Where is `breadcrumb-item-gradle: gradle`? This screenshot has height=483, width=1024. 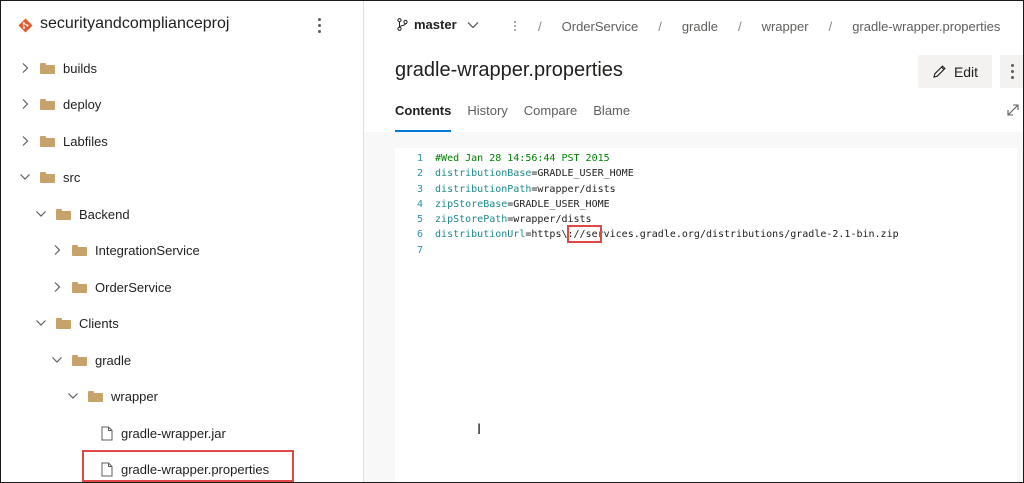 breadcrumb-item-gradle: gradle is located at coordinates (700, 26).